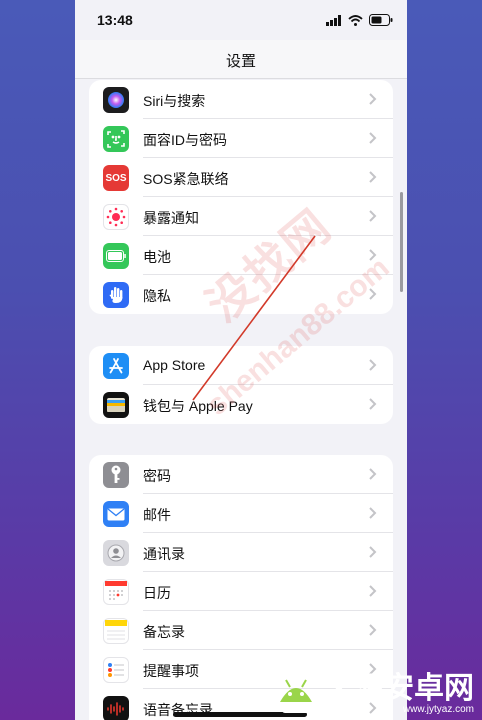 The width and height of the screenshot is (482, 720). What do you see at coordinates (241, 552) in the screenshot?
I see `settings-row-contacts: 通讯录` at bounding box center [241, 552].